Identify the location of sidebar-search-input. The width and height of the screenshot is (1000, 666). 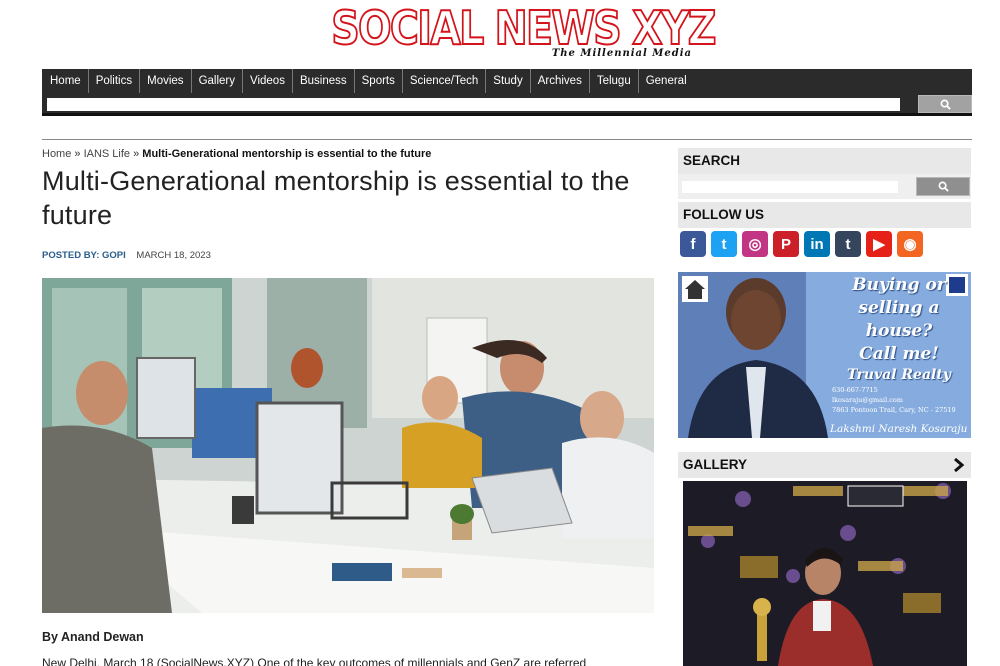
(790, 187).